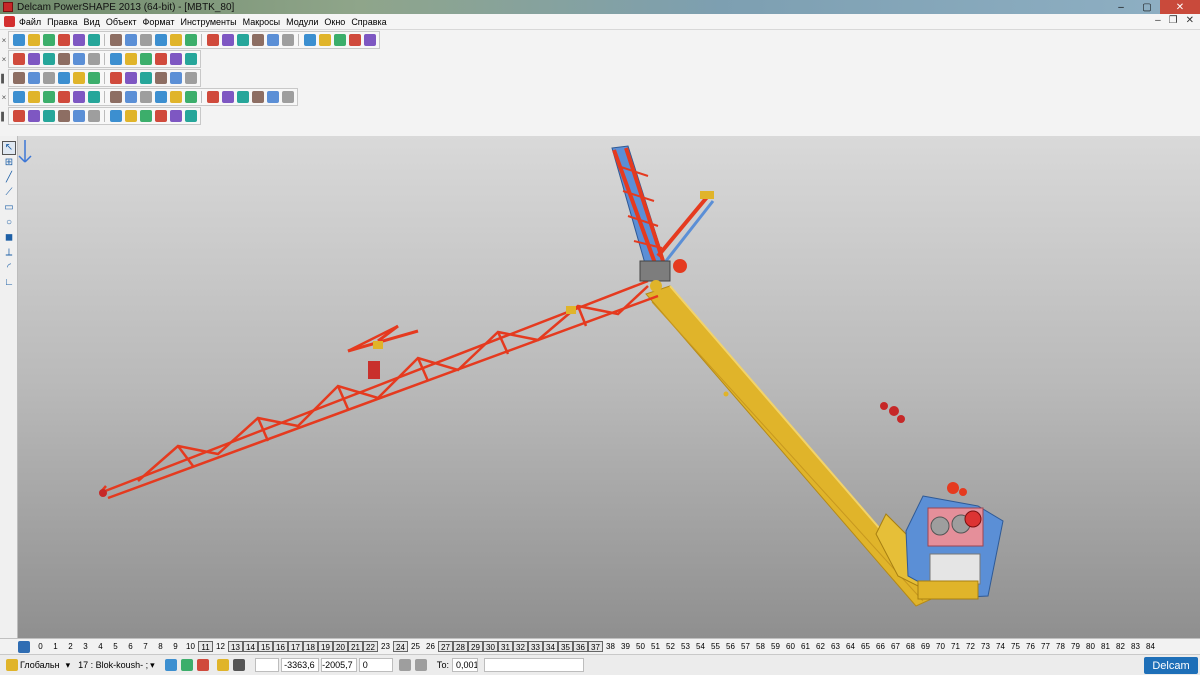 The width and height of the screenshot is (1200, 675). I want to click on level-61: 61, so click(805, 646).